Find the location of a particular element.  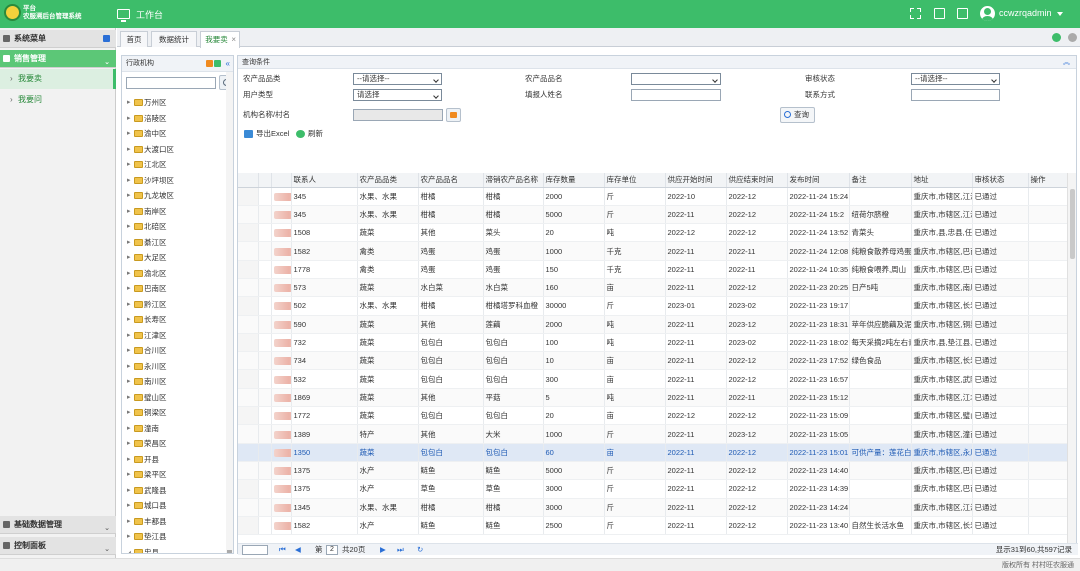

tree-node: 铜梁区 is located at coordinates (147, 413).